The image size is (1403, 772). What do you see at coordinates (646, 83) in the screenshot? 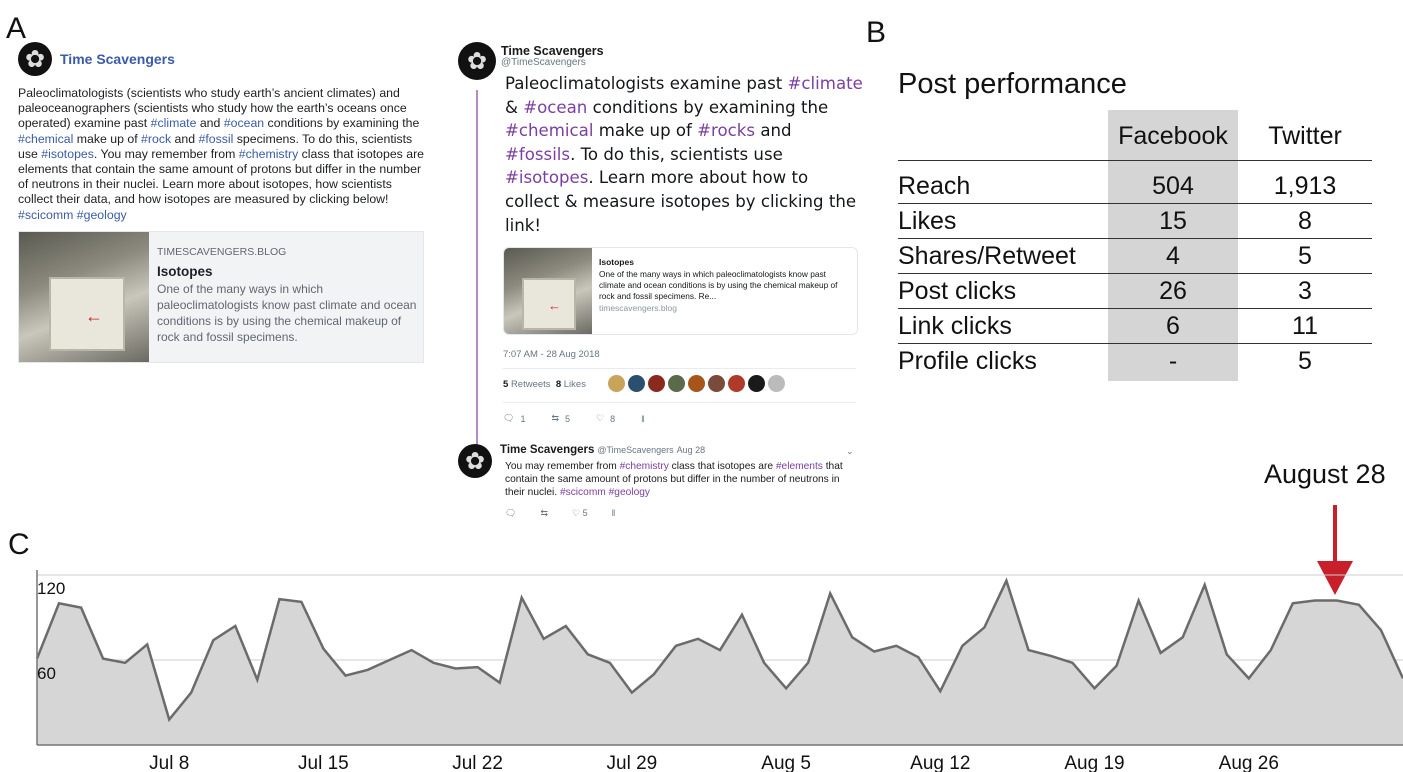
I see `post-text-segment: Paleoclimatologists examine past` at bounding box center [646, 83].